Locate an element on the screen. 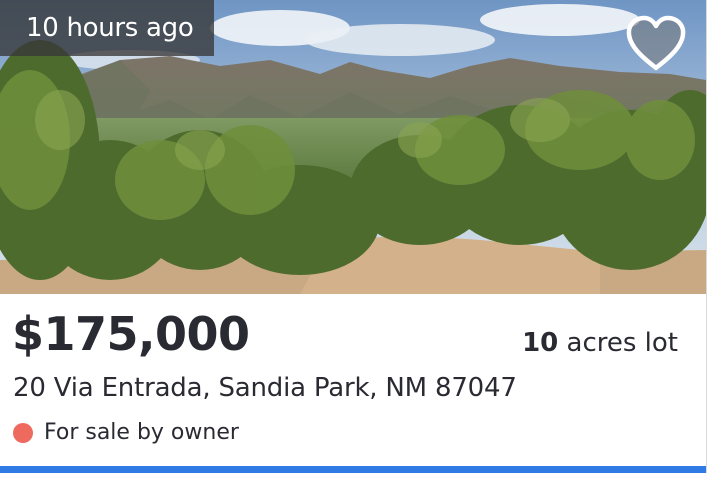 The height and width of the screenshot is (484, 710). status-text: For sale by owner is located at coordinates (141, 432).